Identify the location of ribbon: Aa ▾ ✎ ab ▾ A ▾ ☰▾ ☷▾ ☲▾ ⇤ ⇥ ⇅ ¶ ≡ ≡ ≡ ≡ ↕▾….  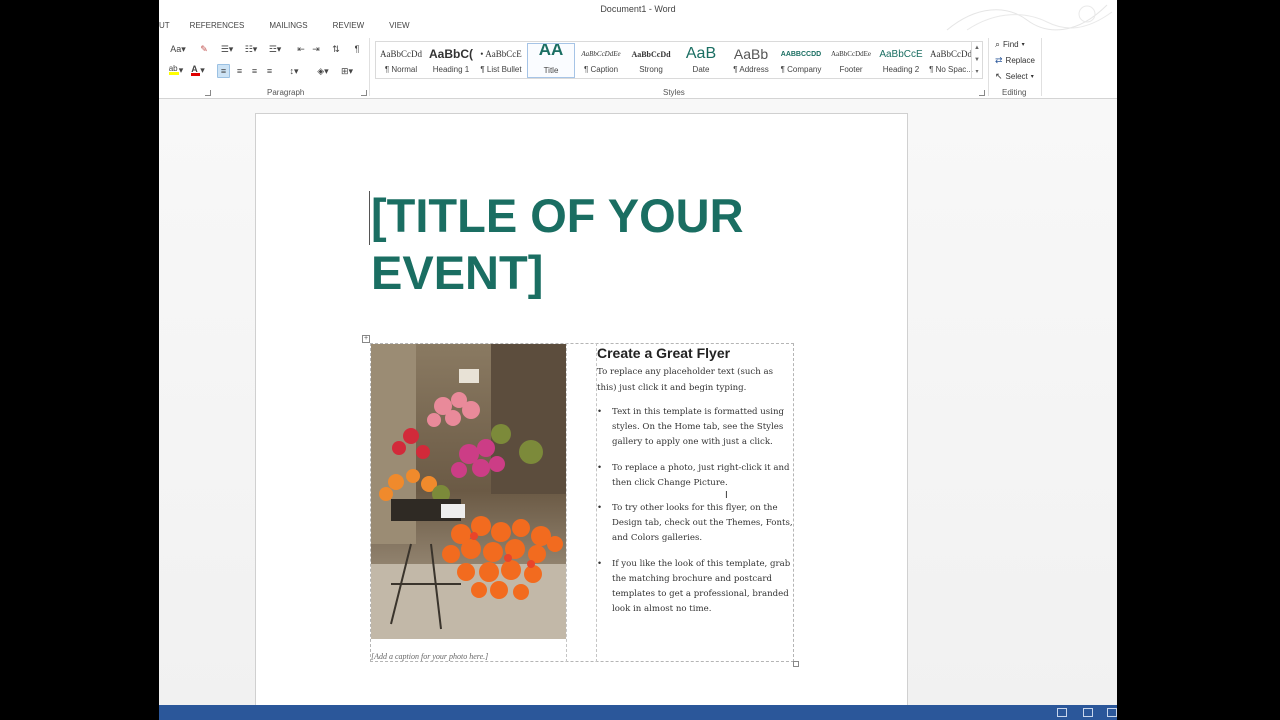
(638, 66).